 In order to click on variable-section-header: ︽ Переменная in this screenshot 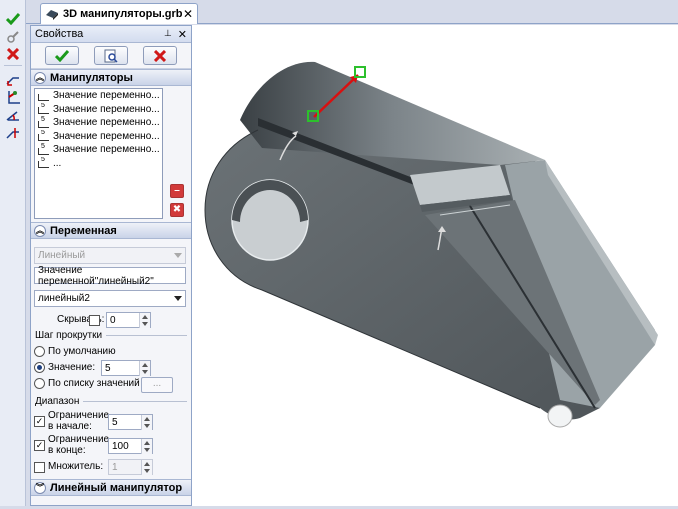, I will do `click(111, 230)`.